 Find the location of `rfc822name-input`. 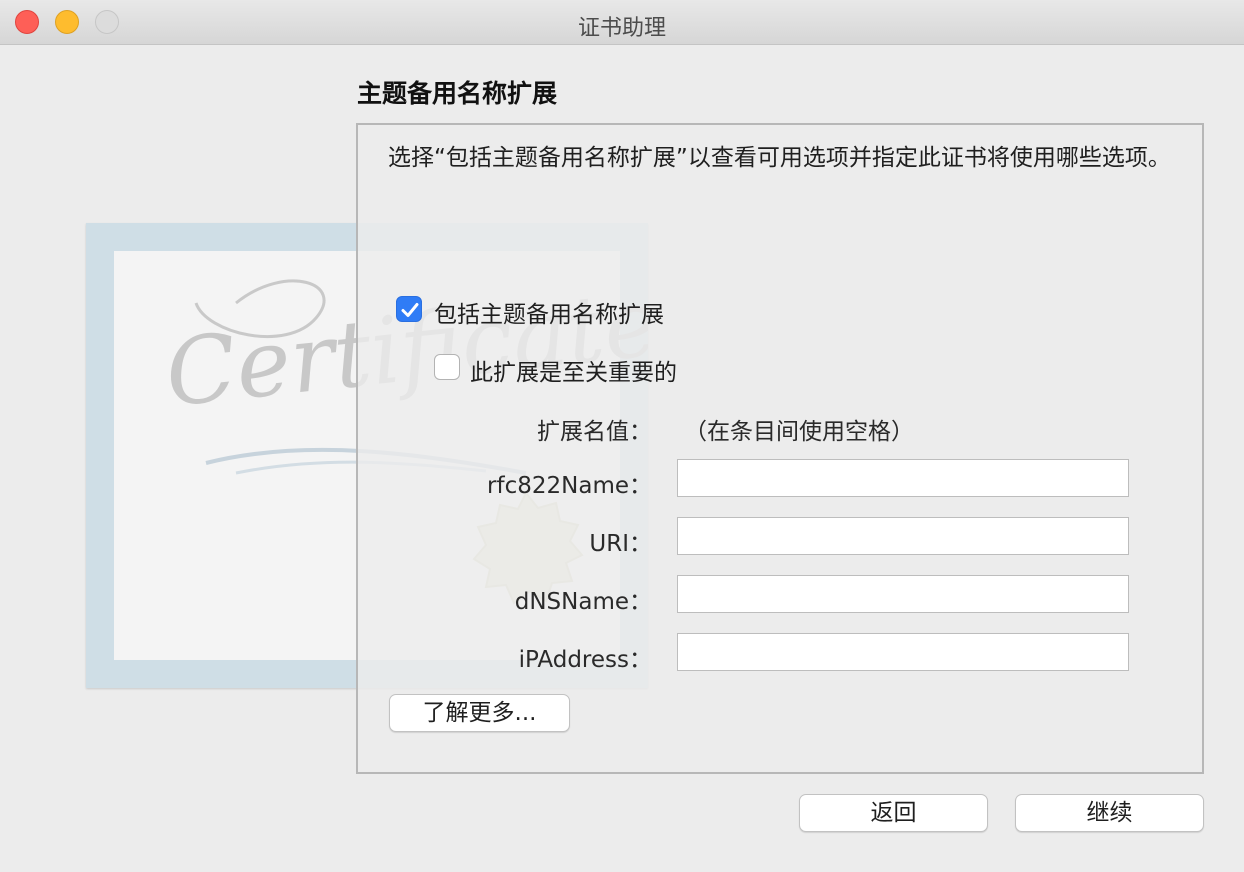

rfc822name-input is located at coordinates (903, 478).